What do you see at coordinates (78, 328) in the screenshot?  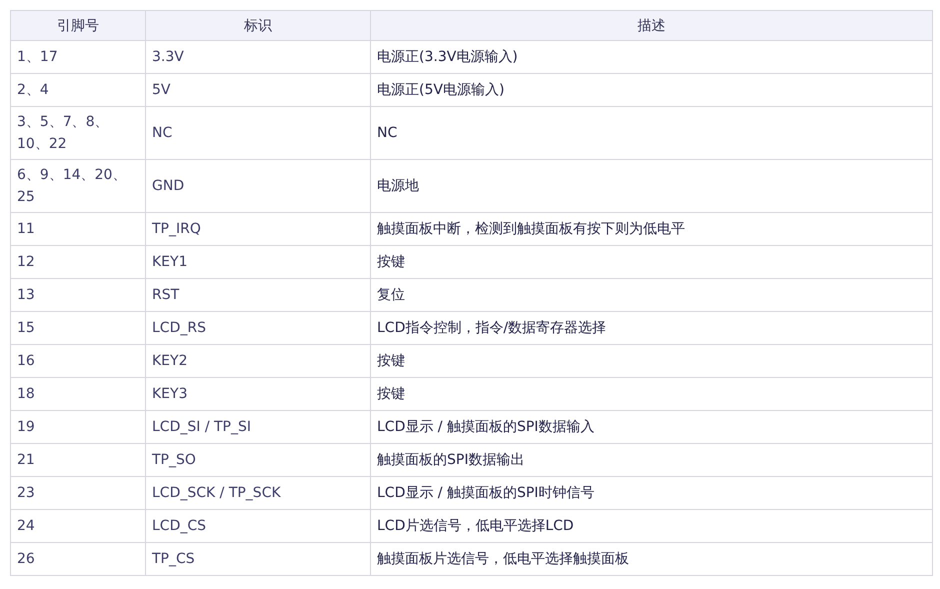 I see `table-cell: 15` at bounding box center [78, 328].